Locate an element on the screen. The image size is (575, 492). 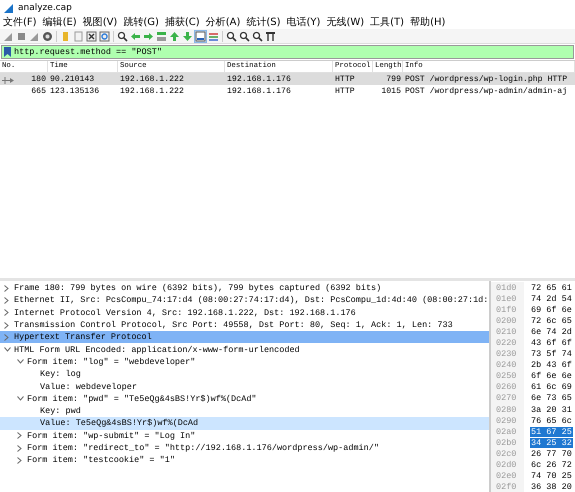
menu-item: 捕获(C) is located at coordinates (182, 22).